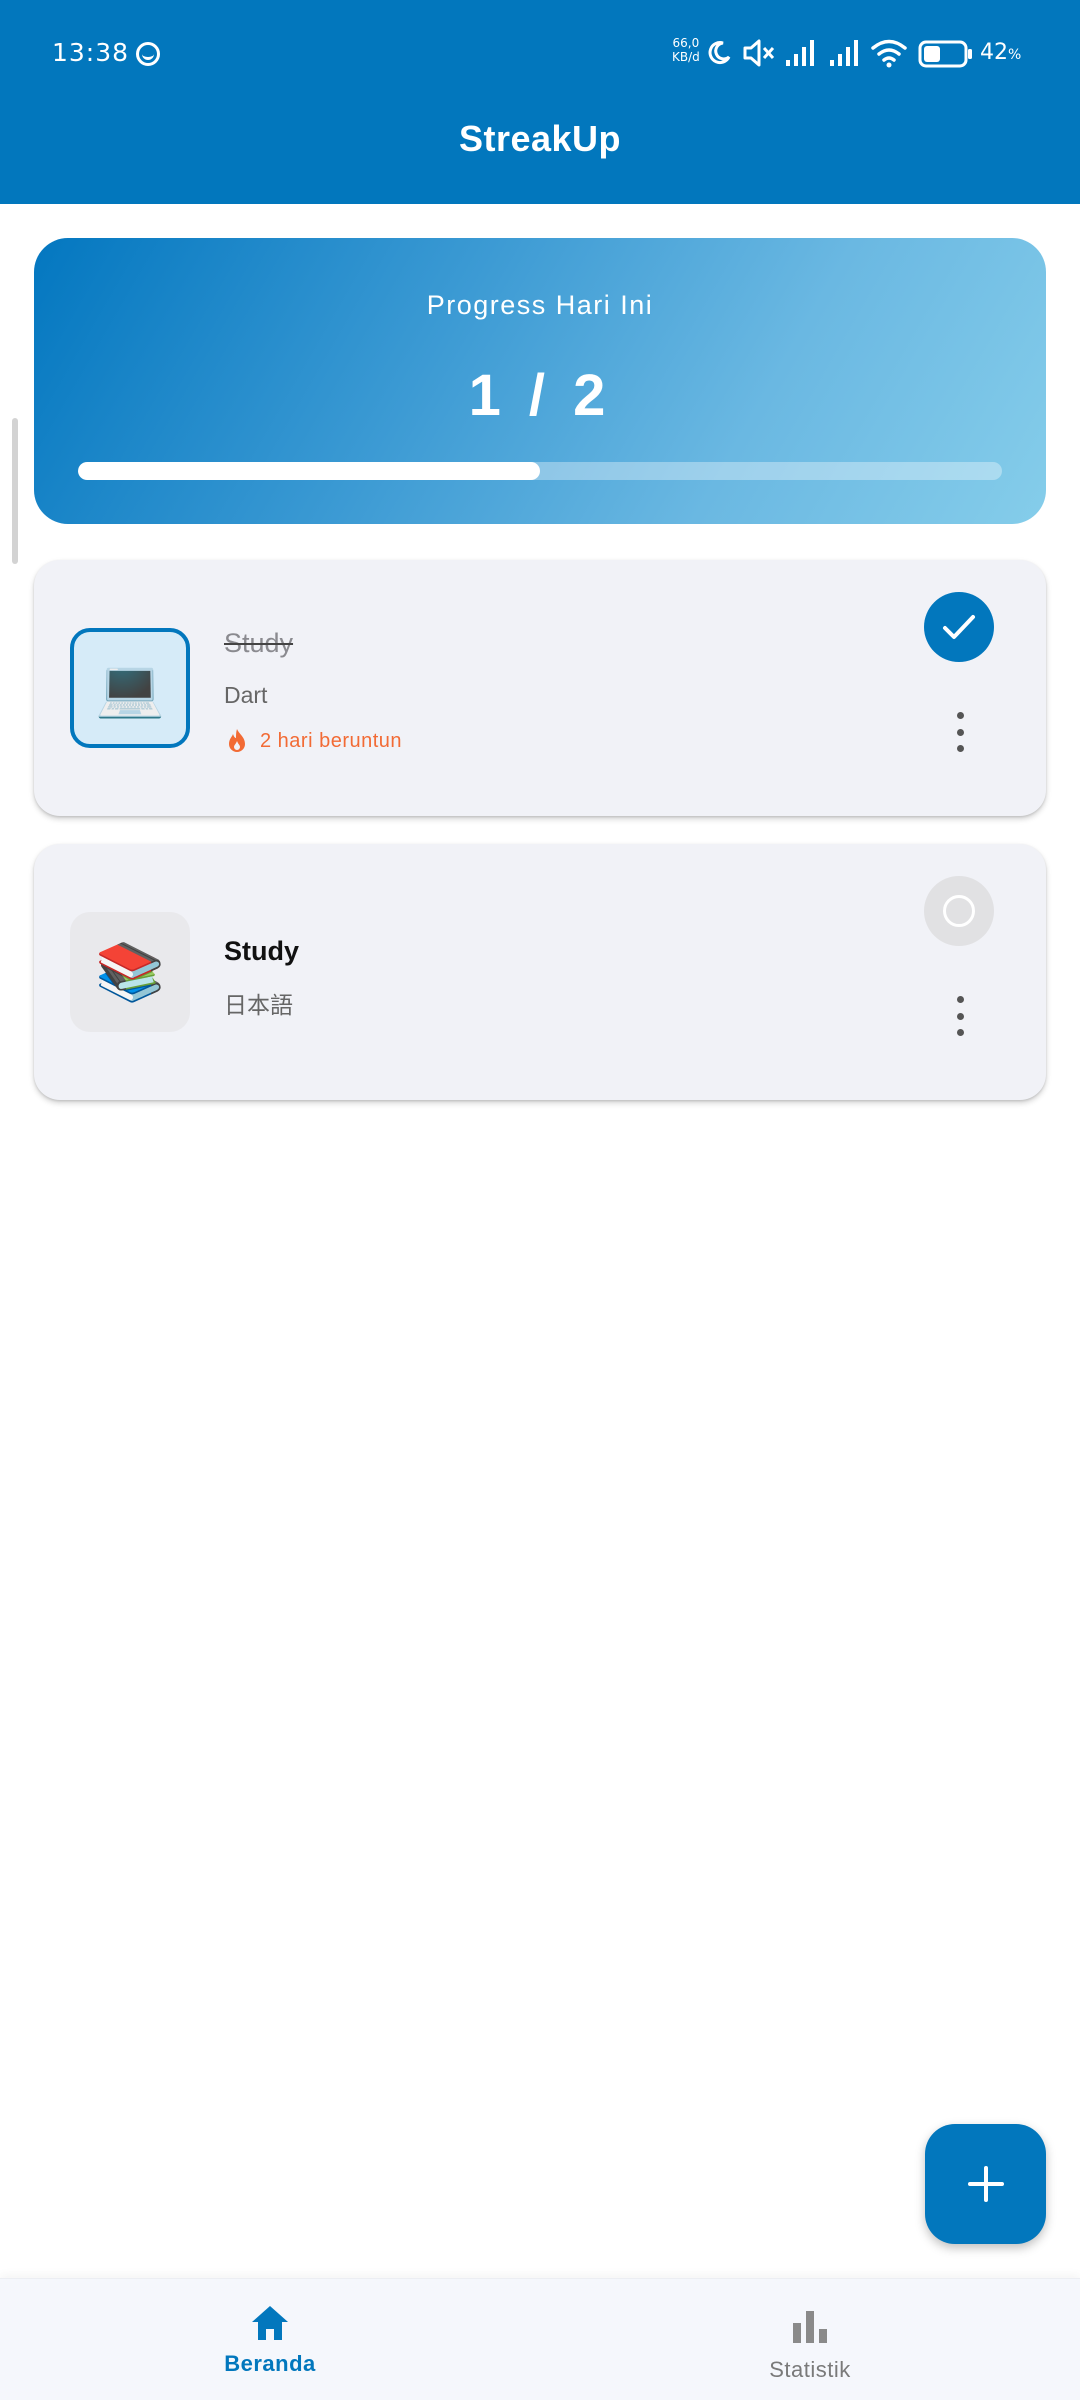 This screenshot has width=1080, height=2400. I want to click on progress-count: 1 / 2, so click(540, 395).